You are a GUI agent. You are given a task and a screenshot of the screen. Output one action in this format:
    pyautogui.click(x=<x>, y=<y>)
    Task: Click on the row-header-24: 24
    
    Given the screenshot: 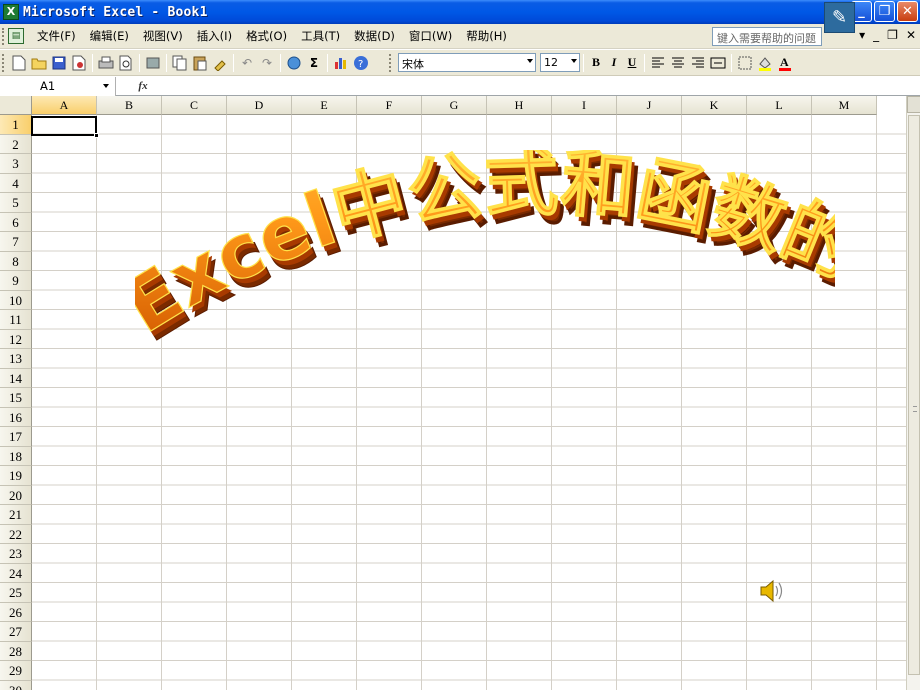 What is the action you would take?
    pyautogui.click(x=16, y=573)
    